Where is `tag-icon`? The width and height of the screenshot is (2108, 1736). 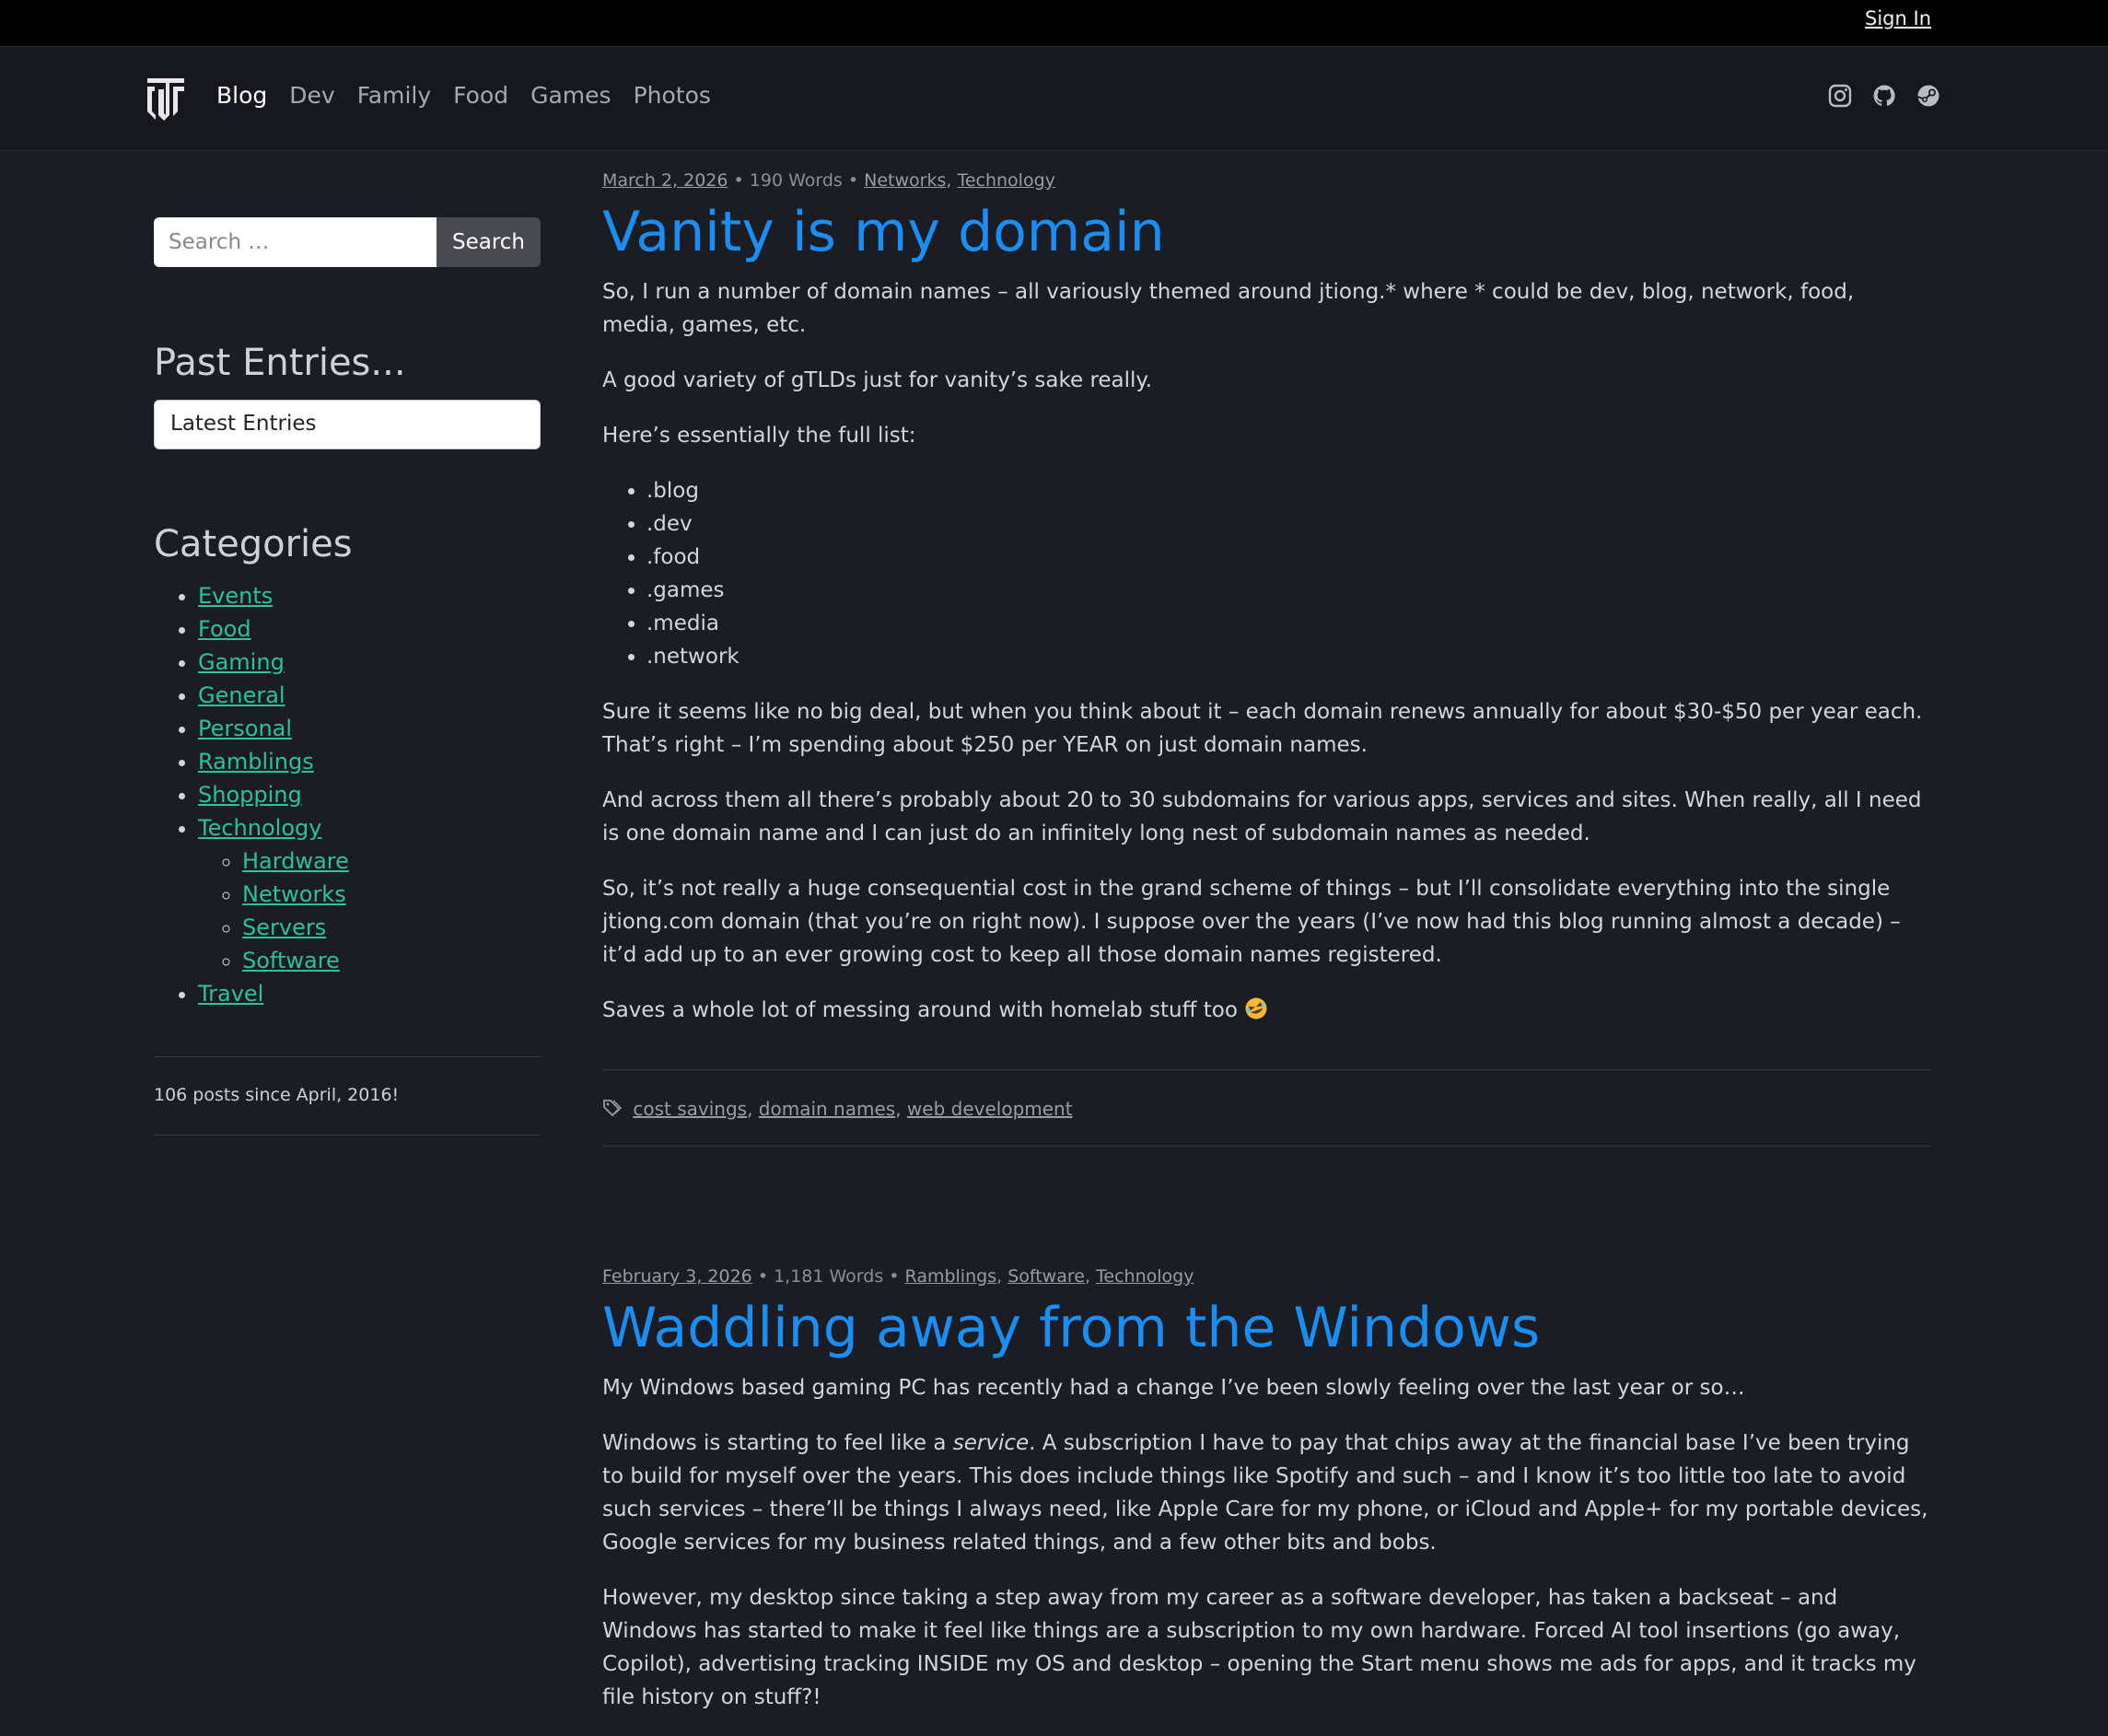 tag-icon is located at coordinates (612, 1108).